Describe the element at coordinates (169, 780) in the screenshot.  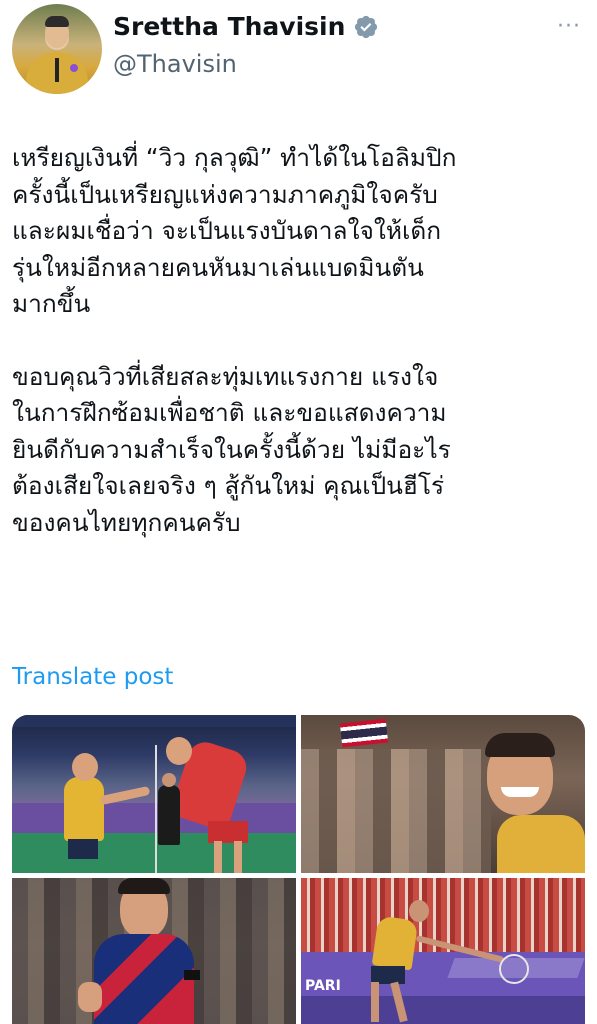
I see `umpire-head` at that location.